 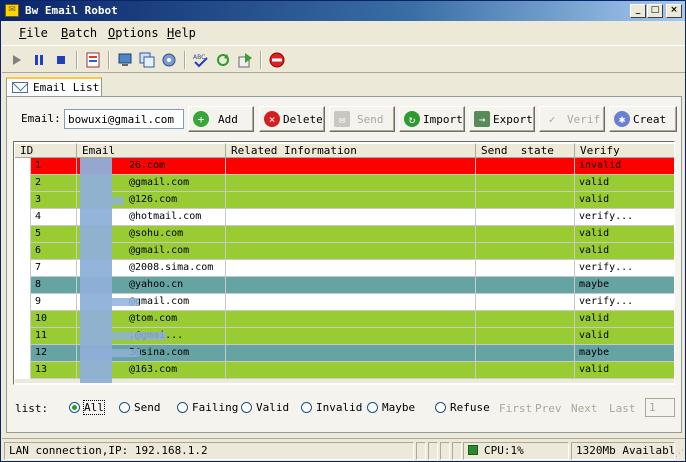 What do you see at coordinates (41, 118) in the screenshot?
I see `email-label: Email:` at bounding box center [41, 118].